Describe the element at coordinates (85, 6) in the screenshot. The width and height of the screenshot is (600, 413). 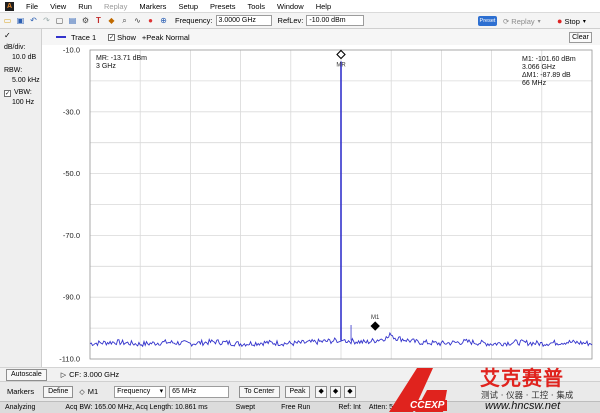
I see `menu-run: Run` at that location.